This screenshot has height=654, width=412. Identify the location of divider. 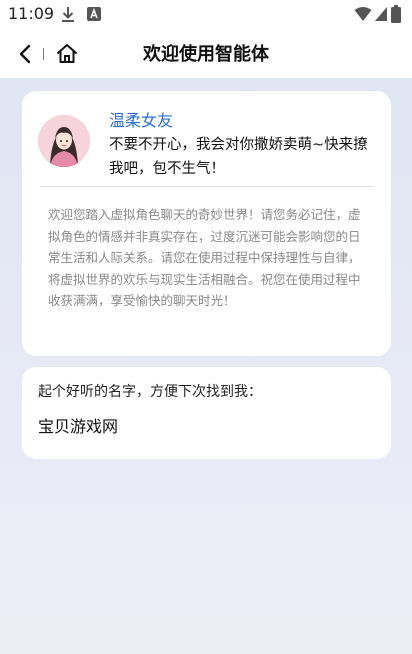
(207, 186).